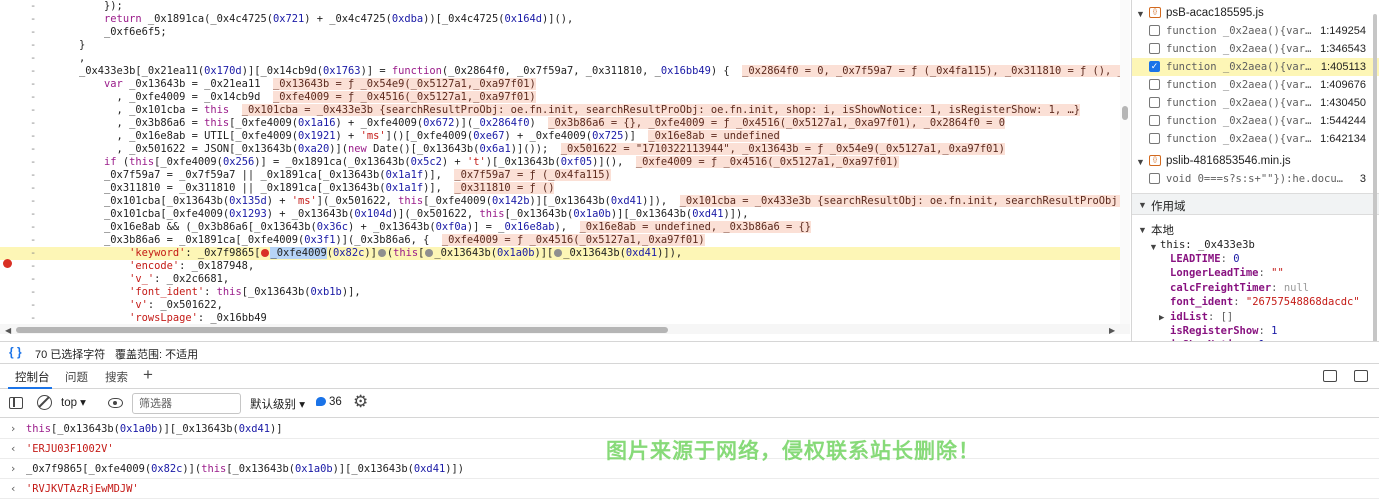 The image size is (1379, 500). What do you see at coordinates (1196, 317) in the screenshot?
I see `scope-property-row: ▶ idList: []` at bounding box center [1196, 317].